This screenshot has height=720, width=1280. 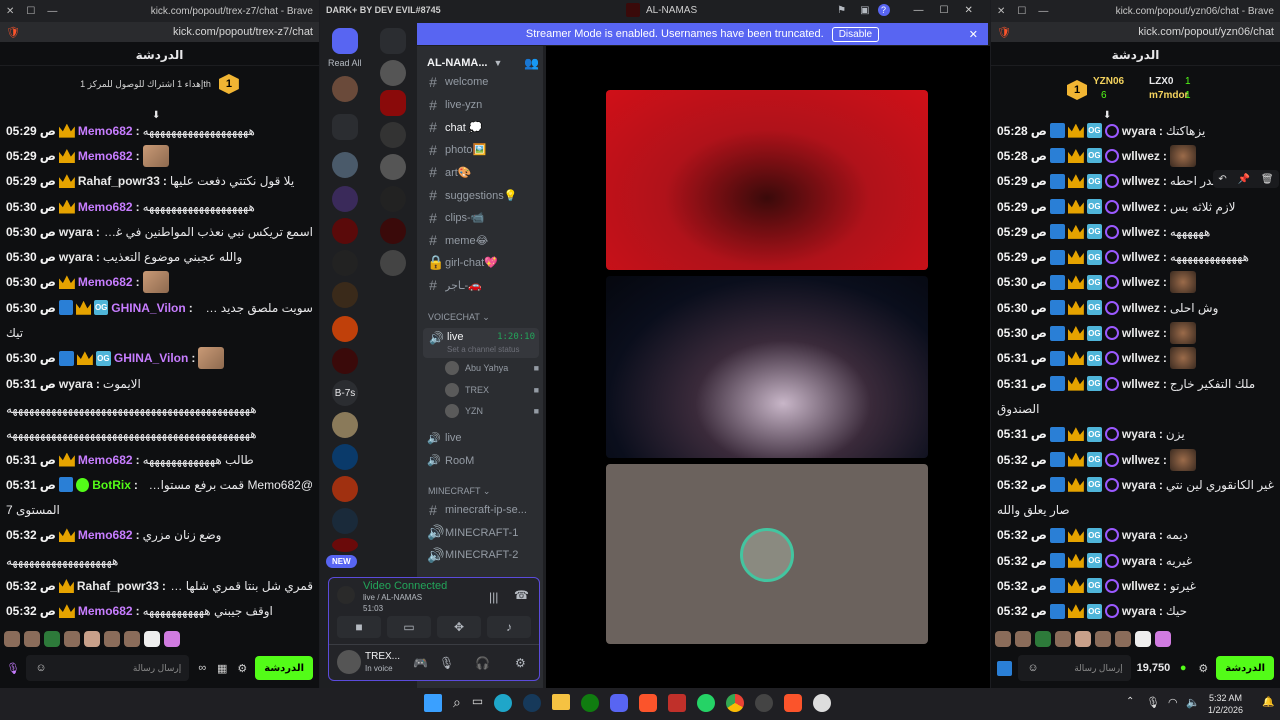 What do you see at coordinates (481, 343) in the screenshot?
I see `live-voice-channel: 🔊 live 1:20:10 Set a channel status` at bounding box center [481, 343].